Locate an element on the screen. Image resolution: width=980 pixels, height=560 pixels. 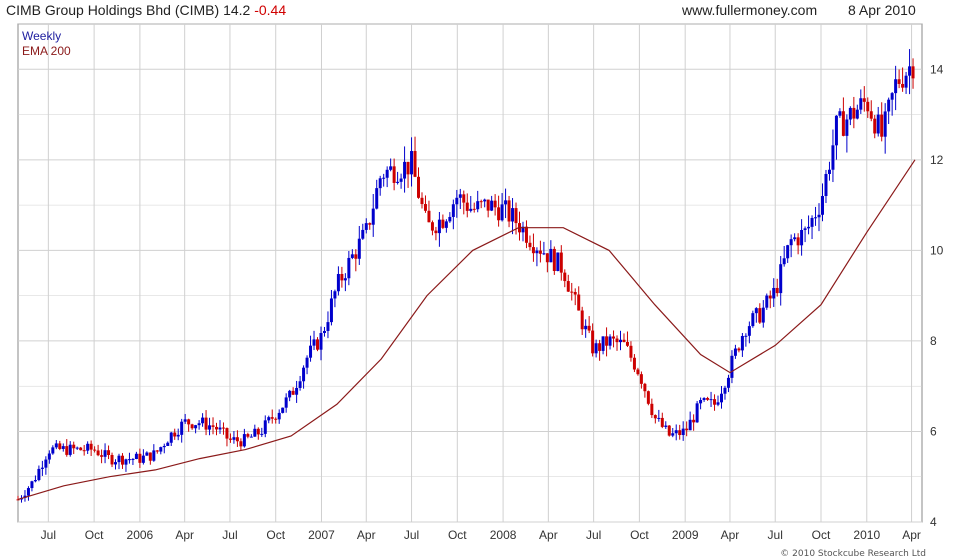
y-tick-label: 8 is located at coordinates (933, 341).